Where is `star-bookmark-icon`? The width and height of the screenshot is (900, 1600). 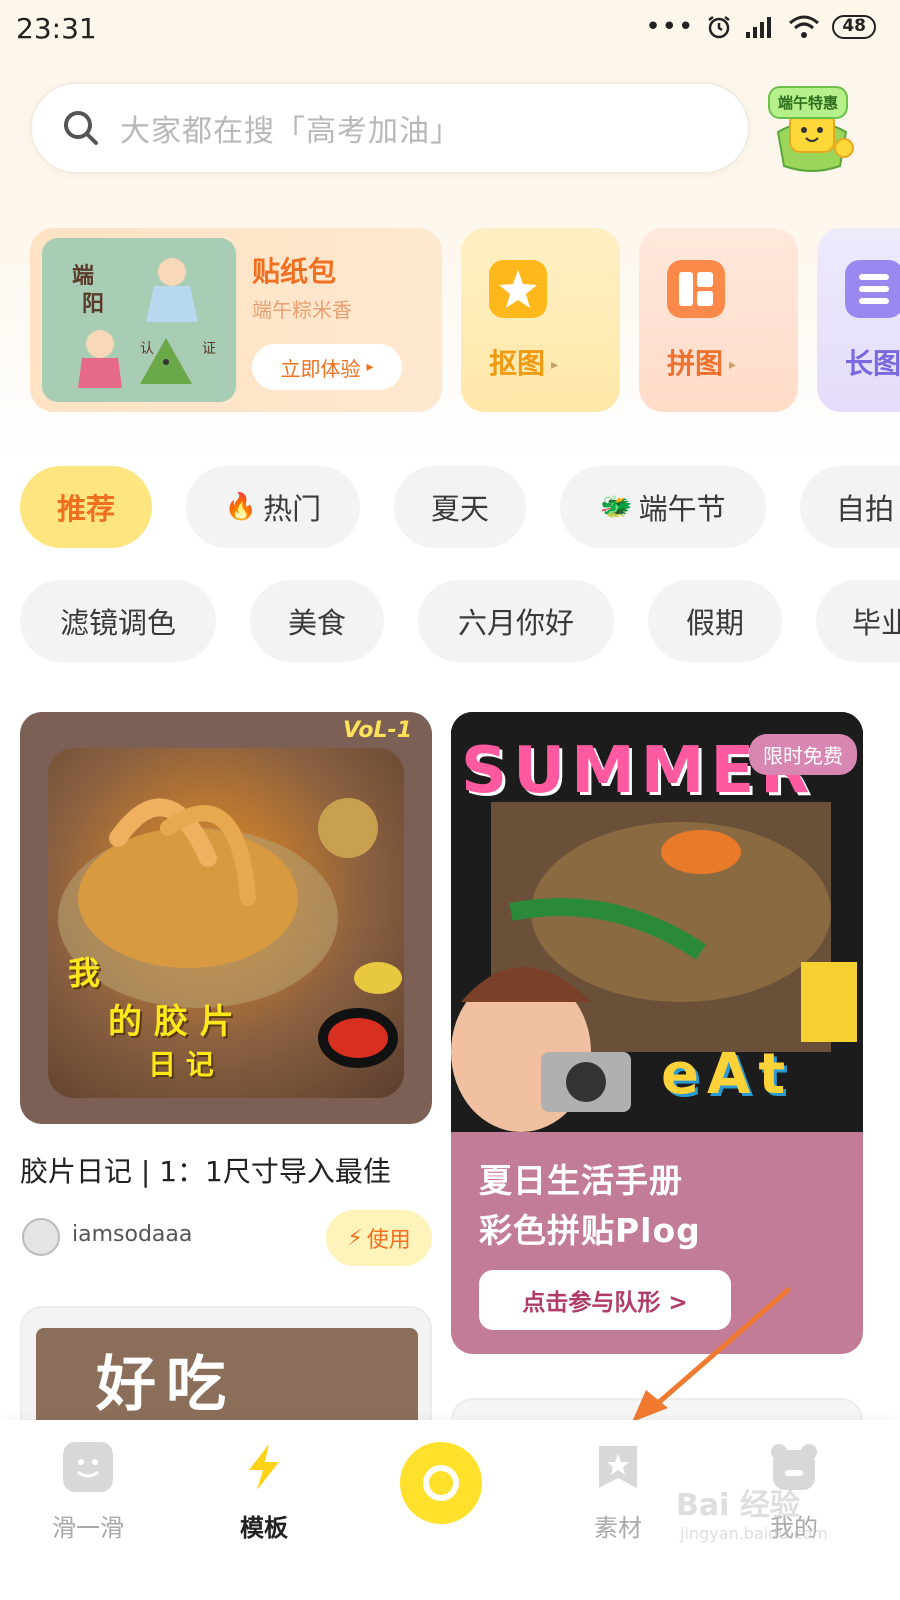 star-bookmark-icon is located at coordinates (618, 1467).